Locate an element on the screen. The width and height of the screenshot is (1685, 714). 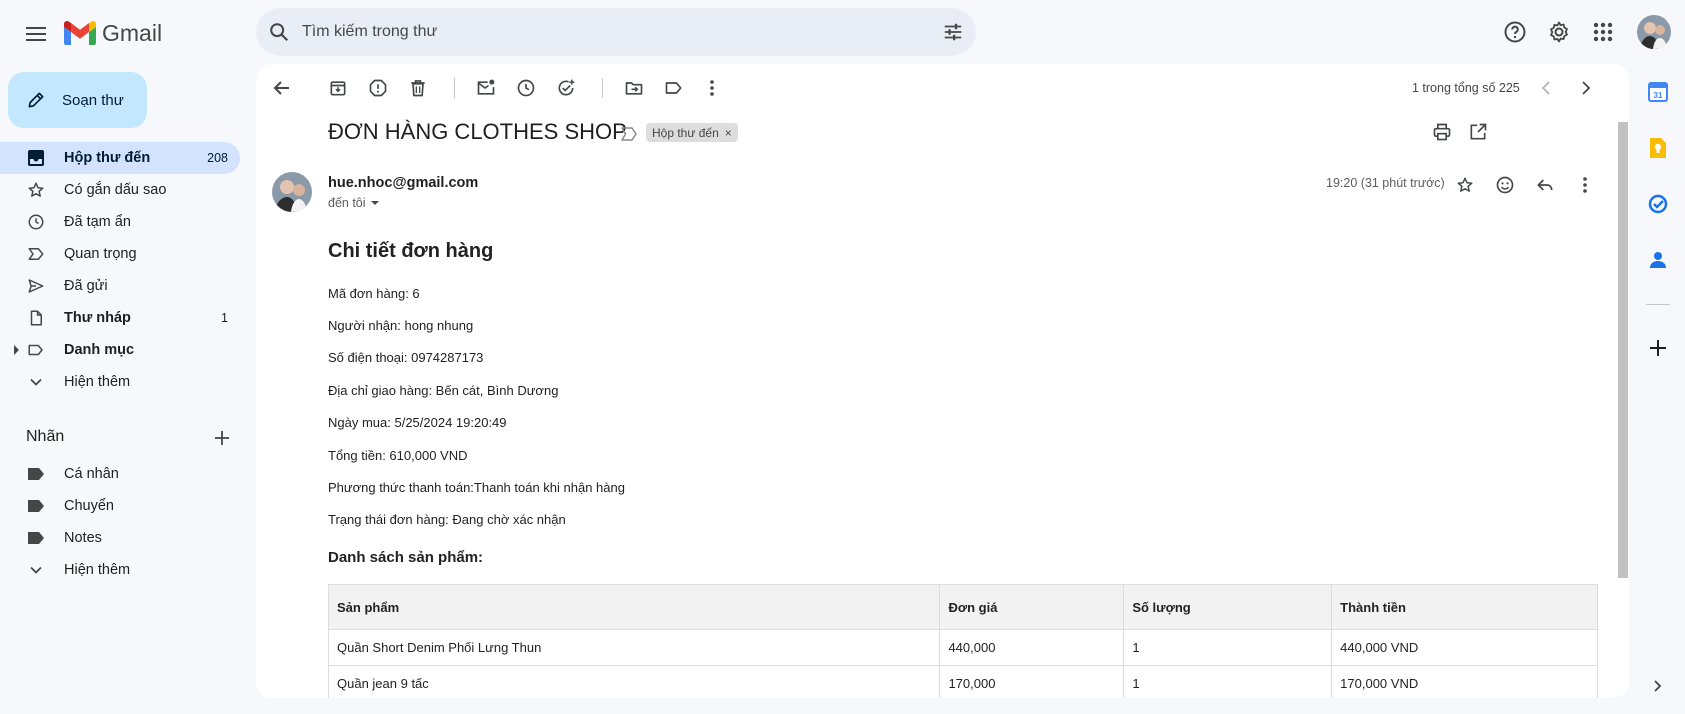
settings-button is located at coordinates (1559, 32).